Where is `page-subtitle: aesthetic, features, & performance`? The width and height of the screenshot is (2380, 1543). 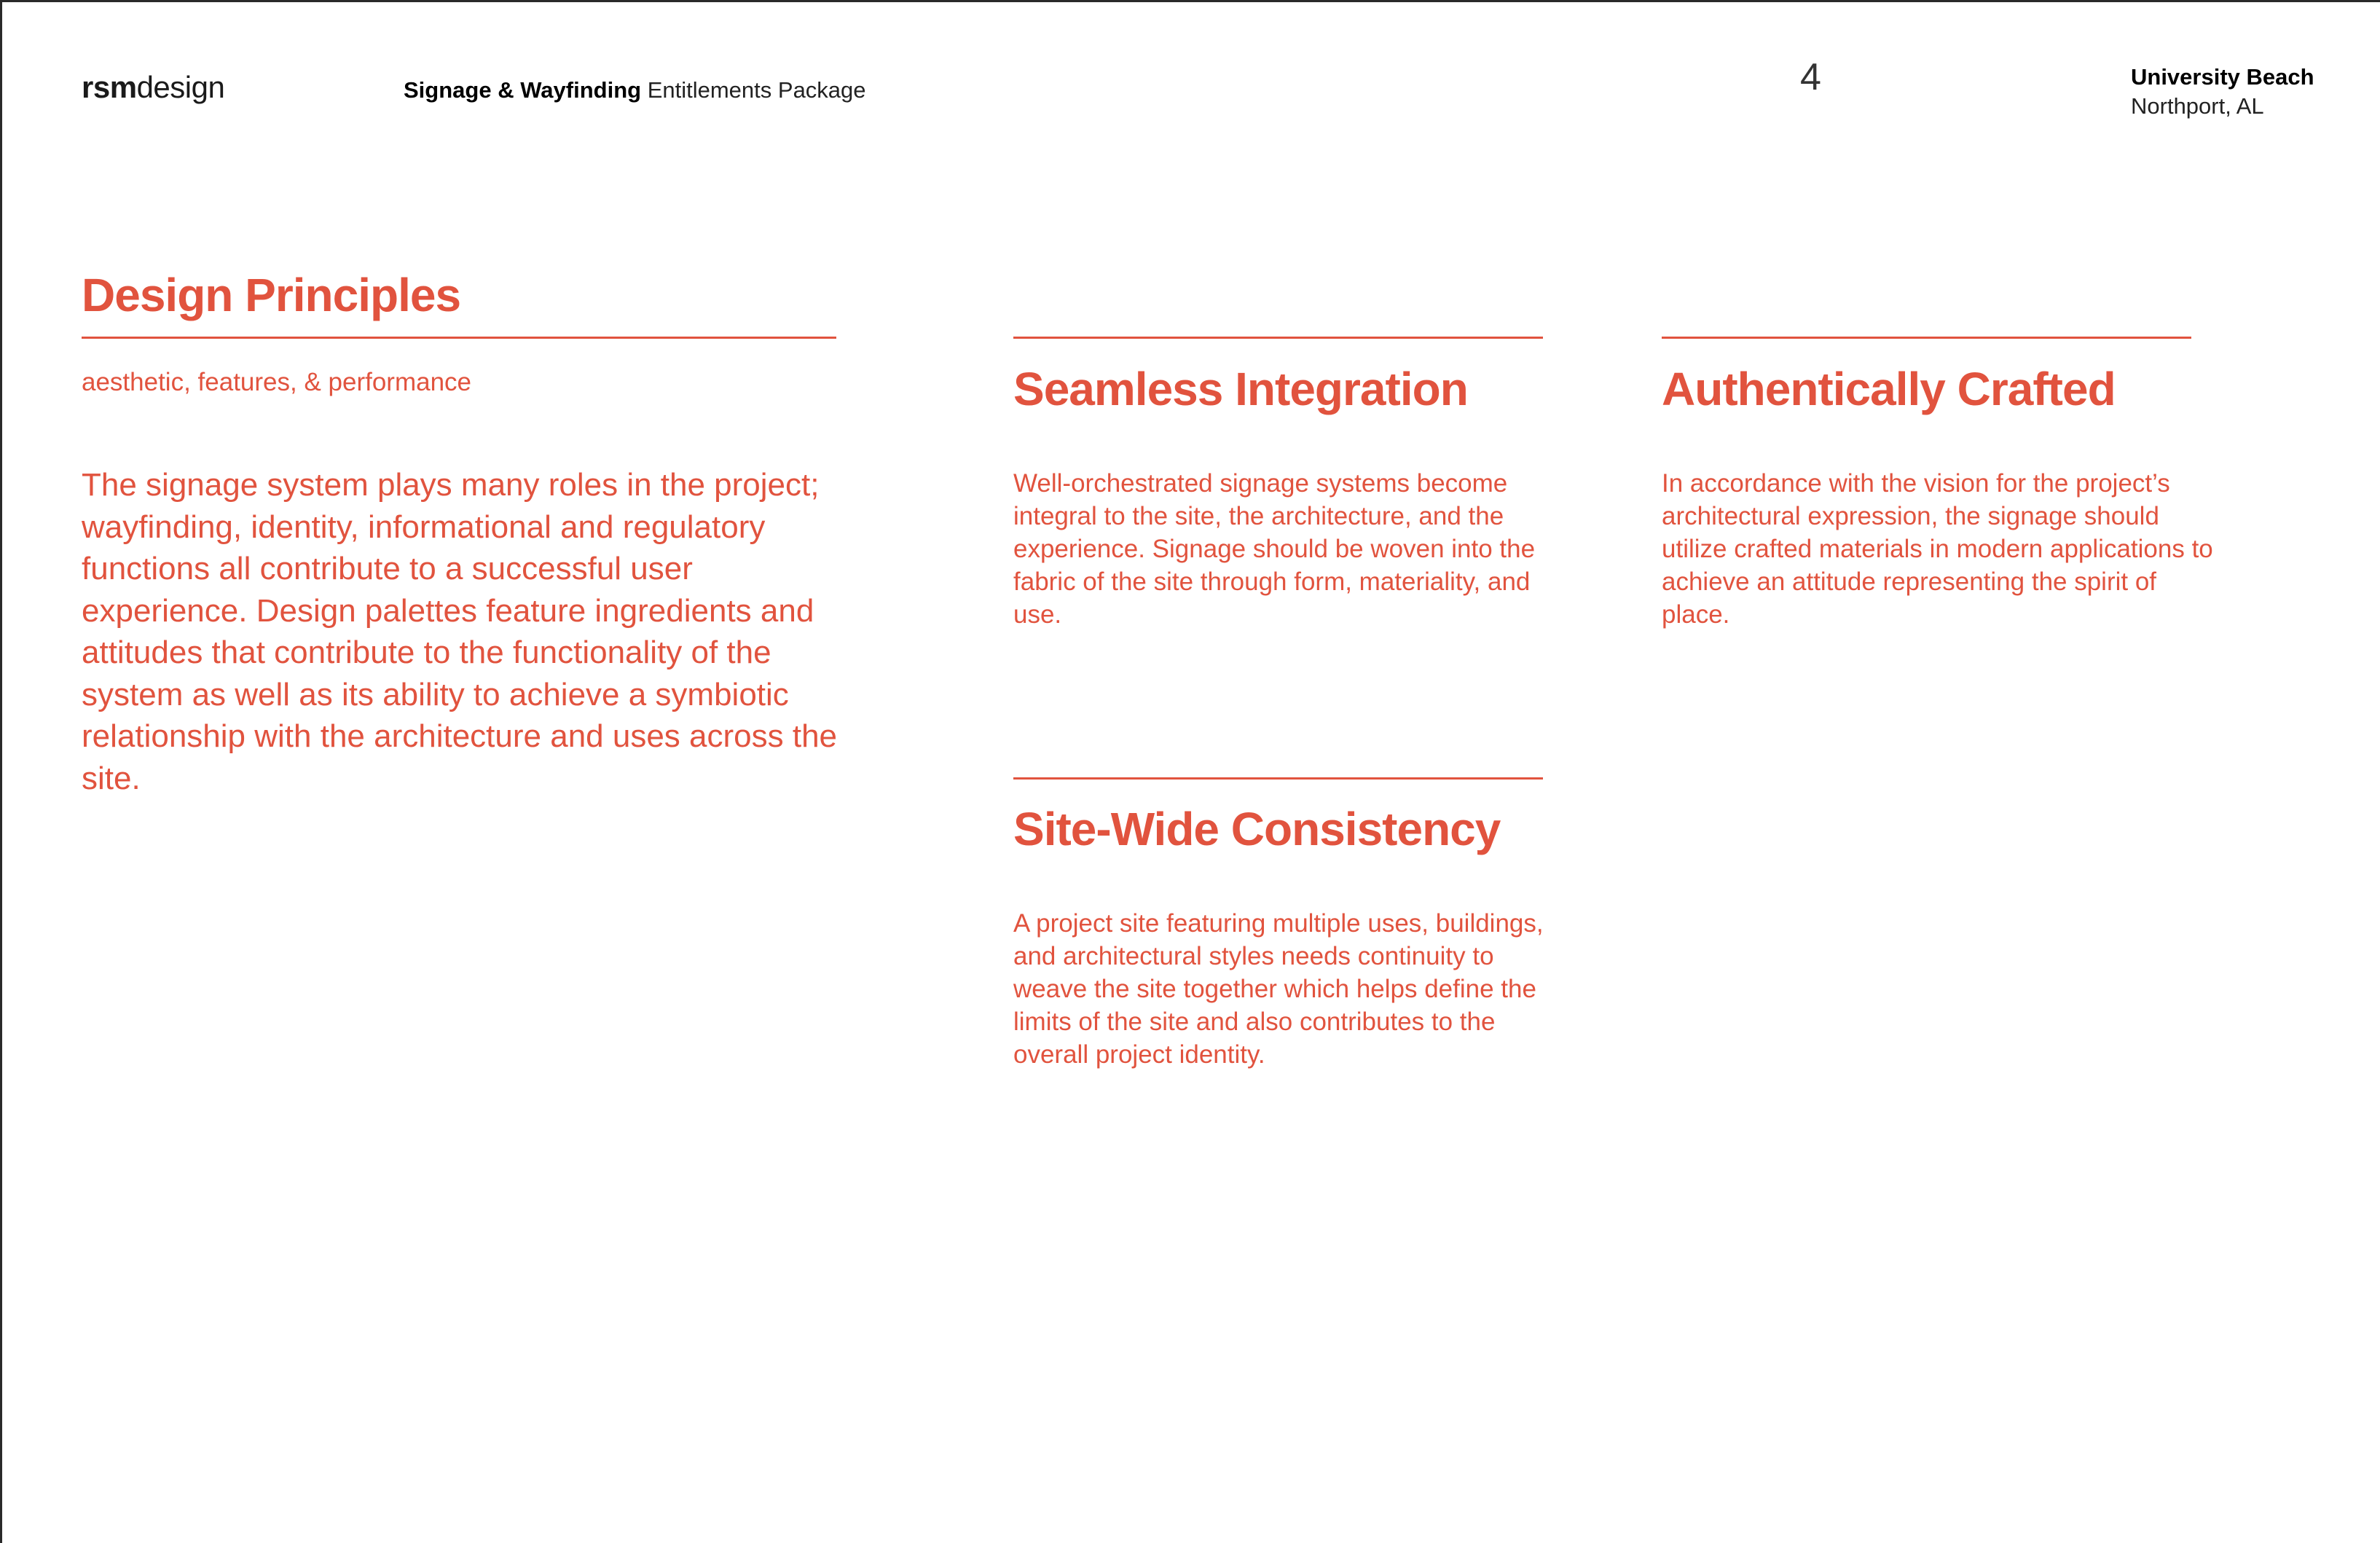 page-subtitle: aesthetic, features, & performance is located at coordinates (276, 382).